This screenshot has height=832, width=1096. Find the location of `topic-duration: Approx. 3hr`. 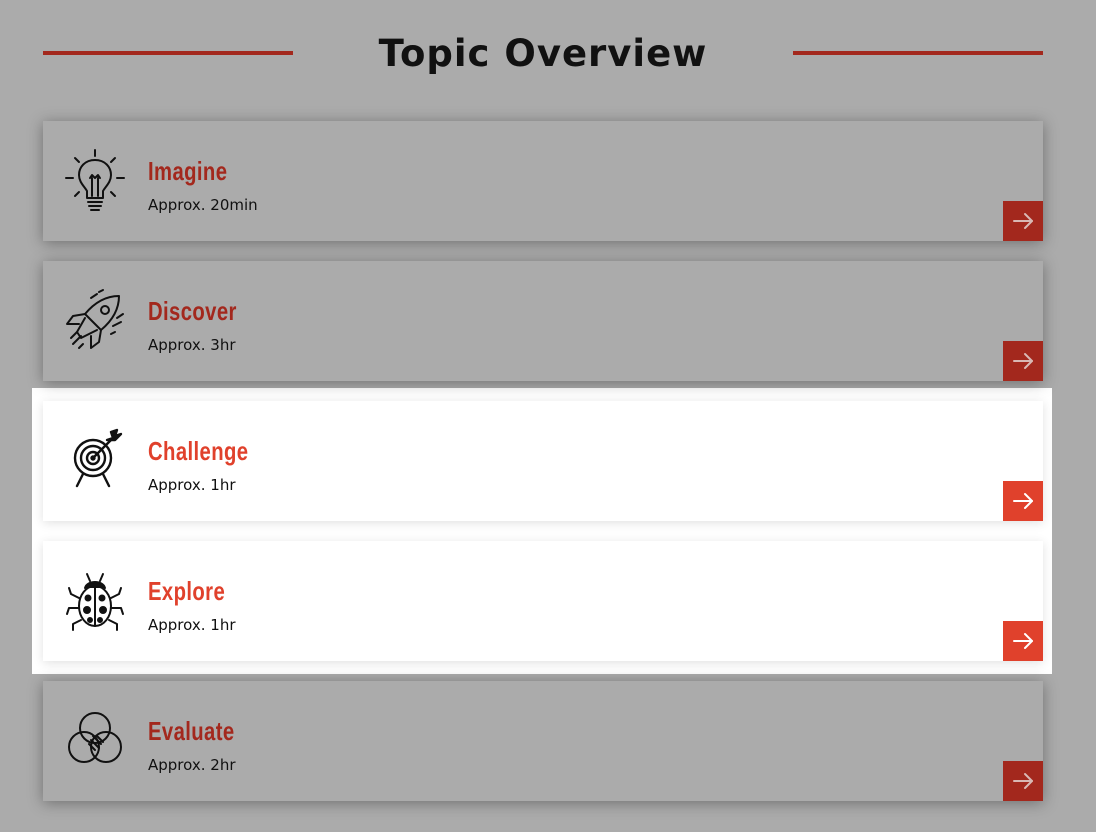

topic-duration: Approx. 3hr is located at coordinates (192, 345).